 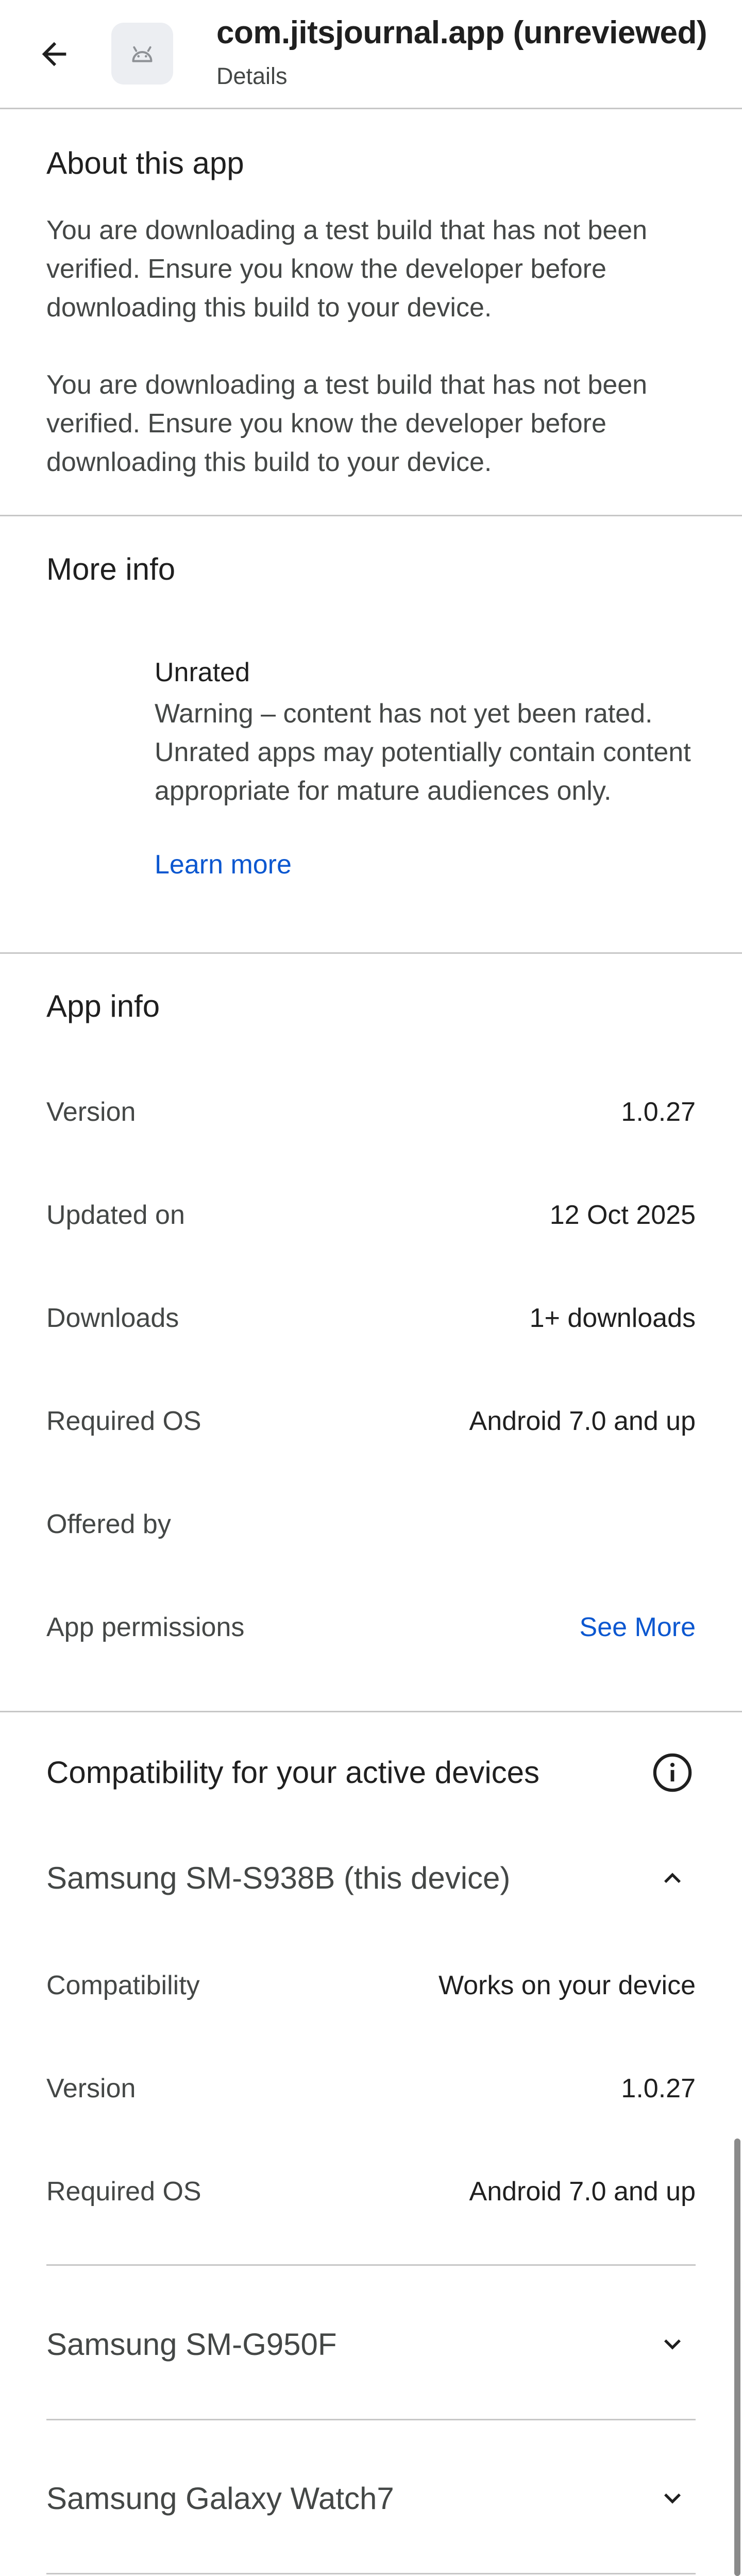 I want to click on chevron-up-icon, so click(x=672, y=1878).